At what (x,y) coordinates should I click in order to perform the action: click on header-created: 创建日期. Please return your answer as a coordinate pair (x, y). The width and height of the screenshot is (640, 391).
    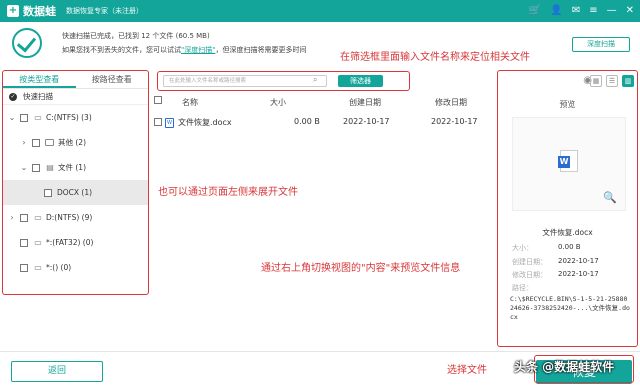
    Looking at the image, I should click on (365, 102).